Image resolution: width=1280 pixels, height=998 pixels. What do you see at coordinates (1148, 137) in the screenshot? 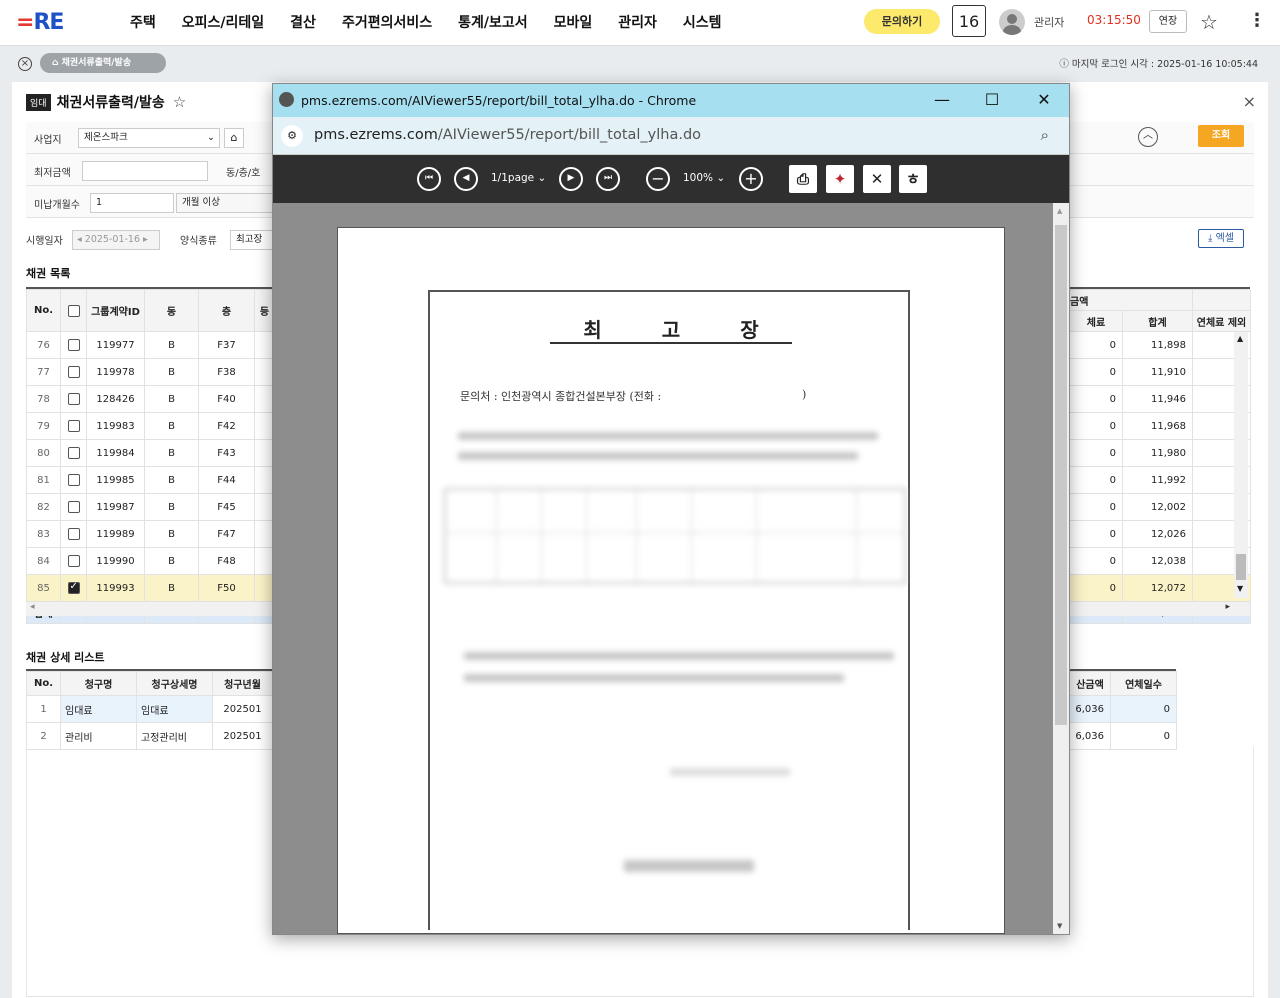
I see `collapse-filter-icon: ︿` at bounding box center [1148, 137].